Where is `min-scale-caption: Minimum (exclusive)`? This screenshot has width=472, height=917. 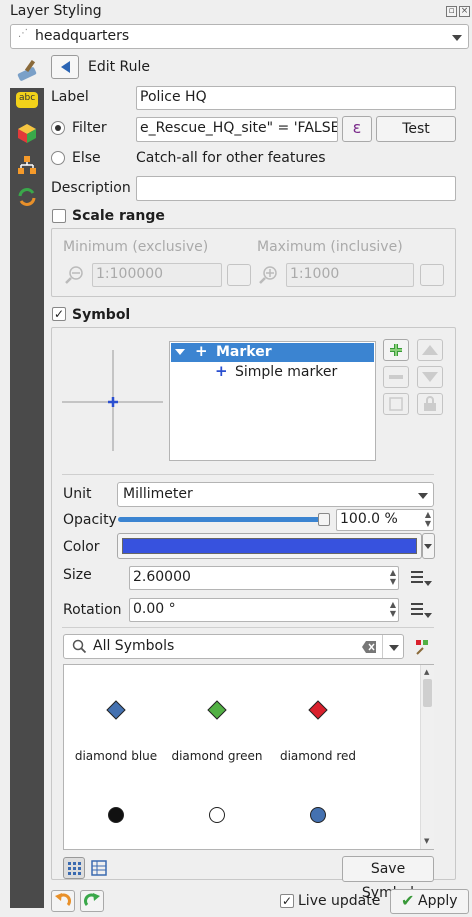 min-scale-caption: Minimum (exclusive) is located at coordinates (136, 247).